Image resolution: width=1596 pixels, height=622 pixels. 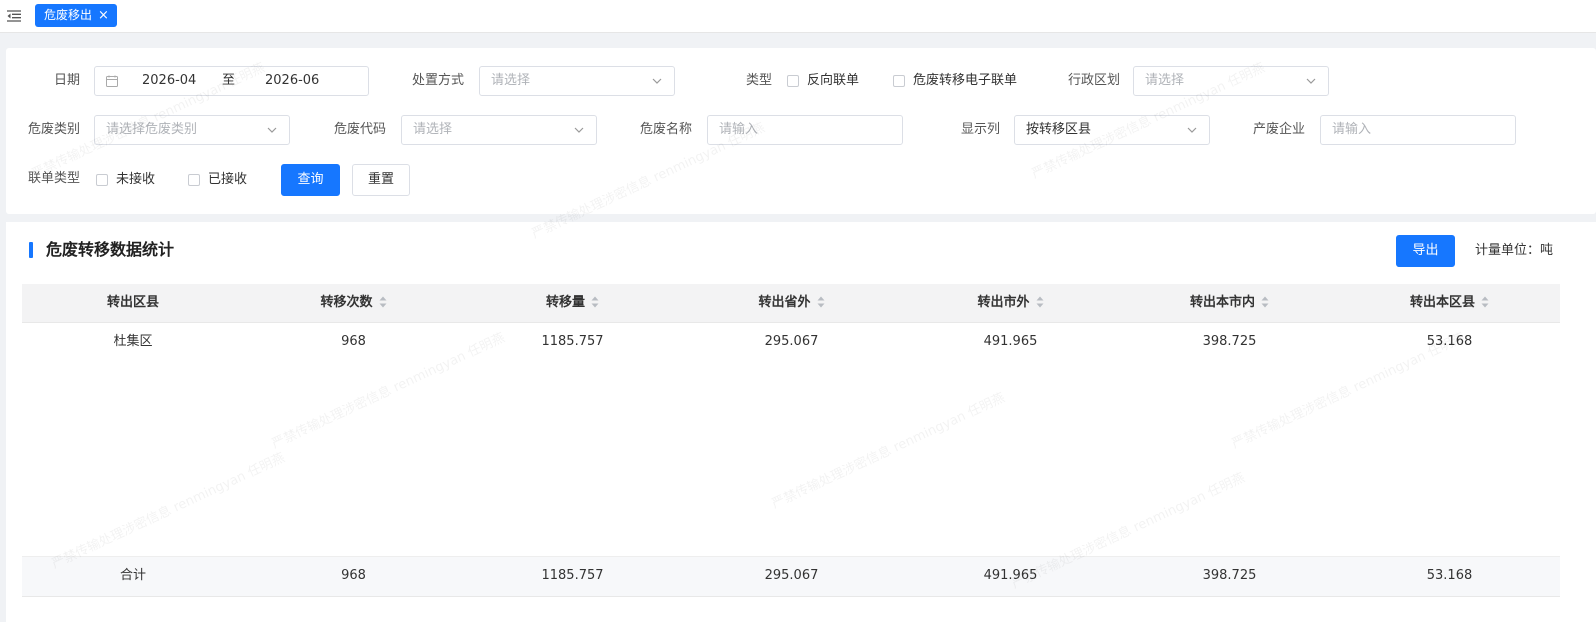 I want to click on date-separator: 至, so click(x=229, y=80).